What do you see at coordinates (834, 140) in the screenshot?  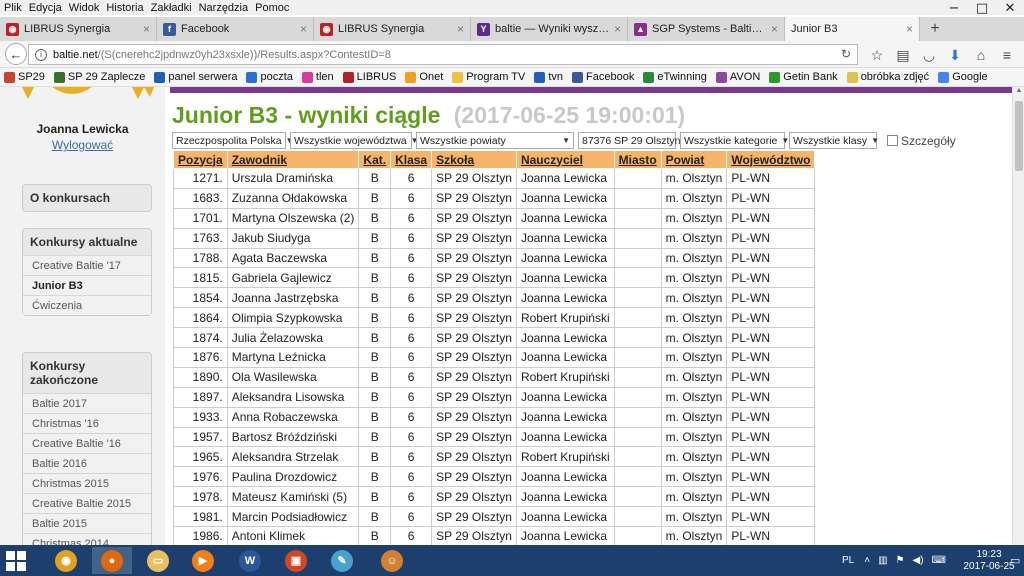 I see `class-select: Wszystkie klasy ▼` at bounding box center [834, 140].